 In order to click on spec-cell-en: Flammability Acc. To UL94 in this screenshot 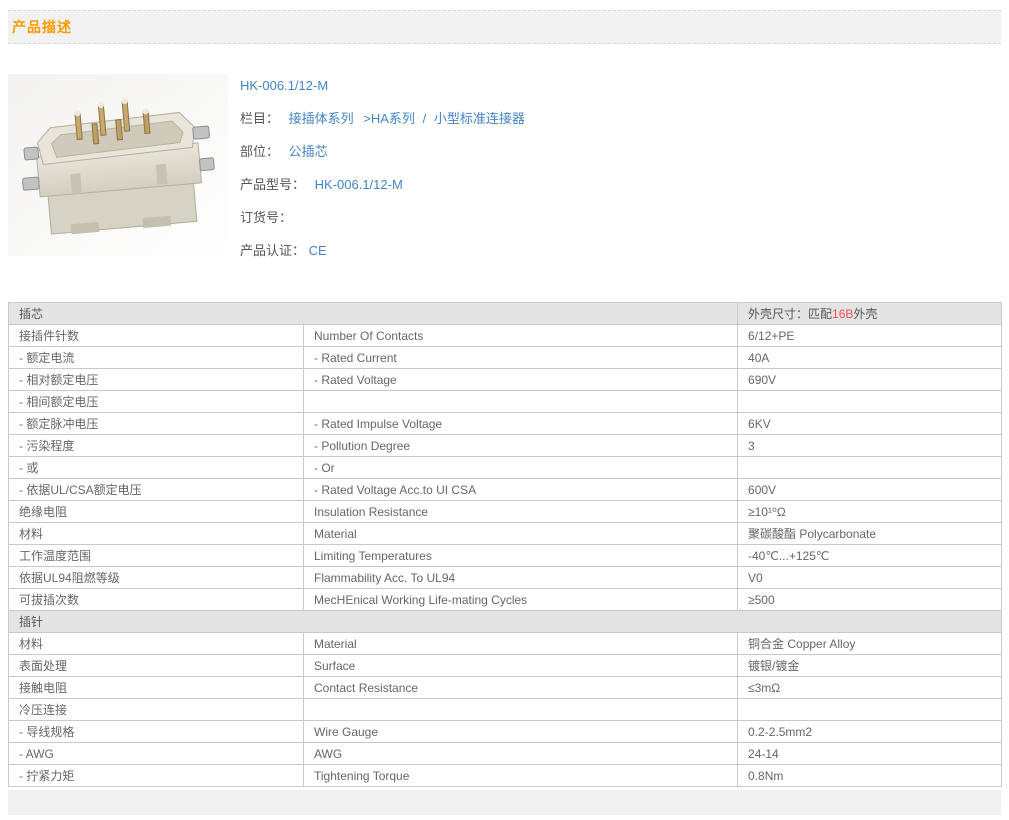, I will do `click(520, 577)`.